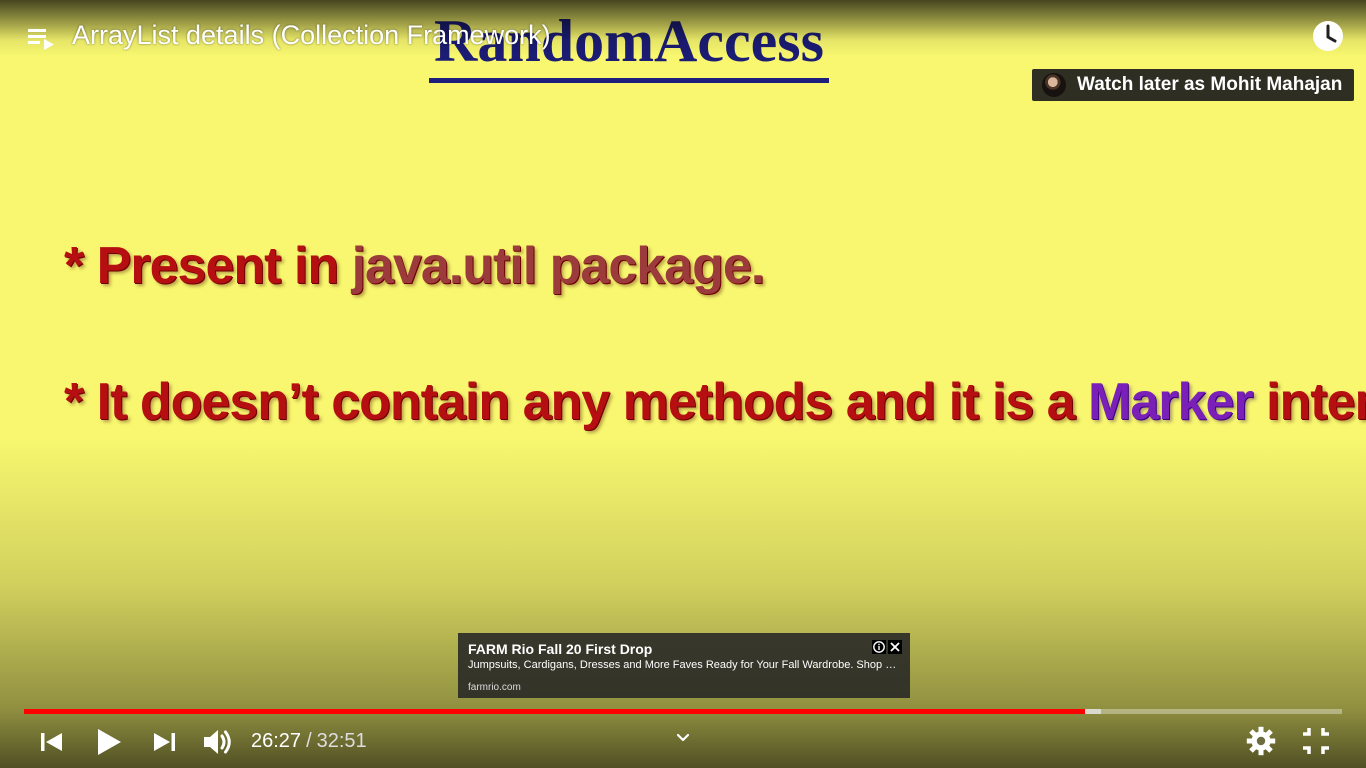  Describe the element at coordinates (494, 688) in the screenshot. I see `ad-url: farmrio.com` at that location.